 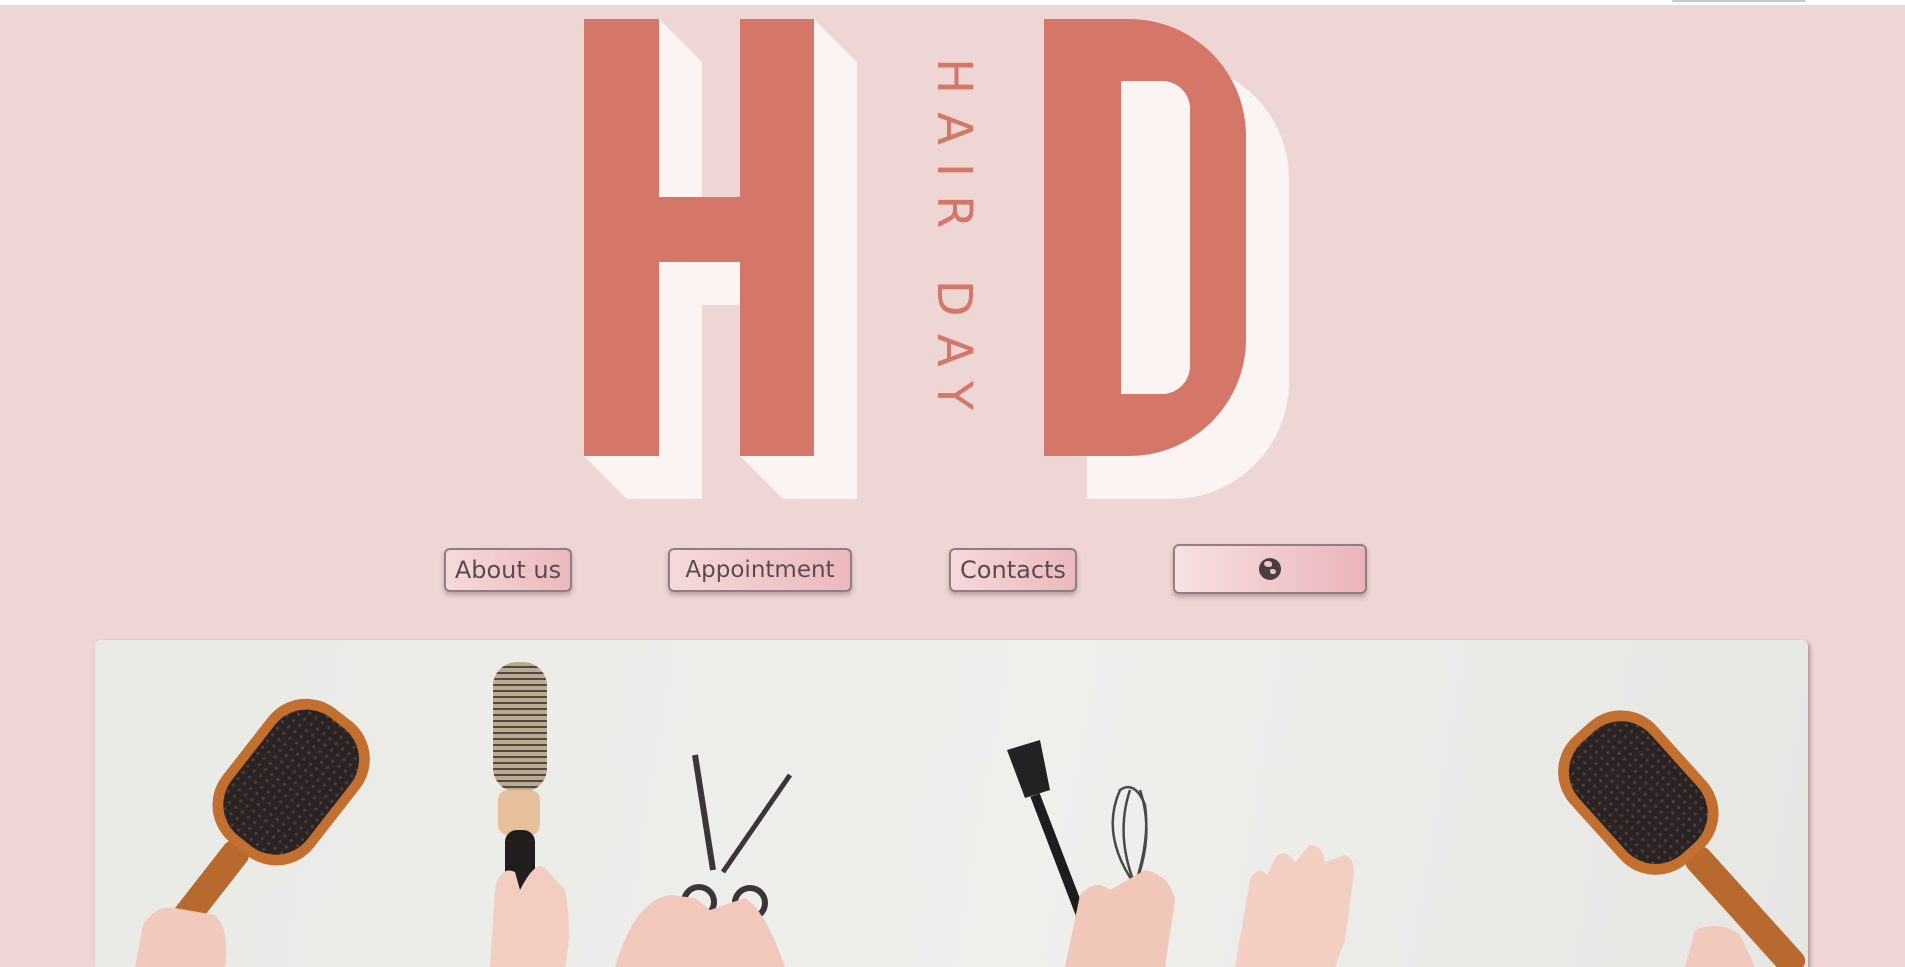 I want to click on about-us-button: About us, so click(x=508, y=570).